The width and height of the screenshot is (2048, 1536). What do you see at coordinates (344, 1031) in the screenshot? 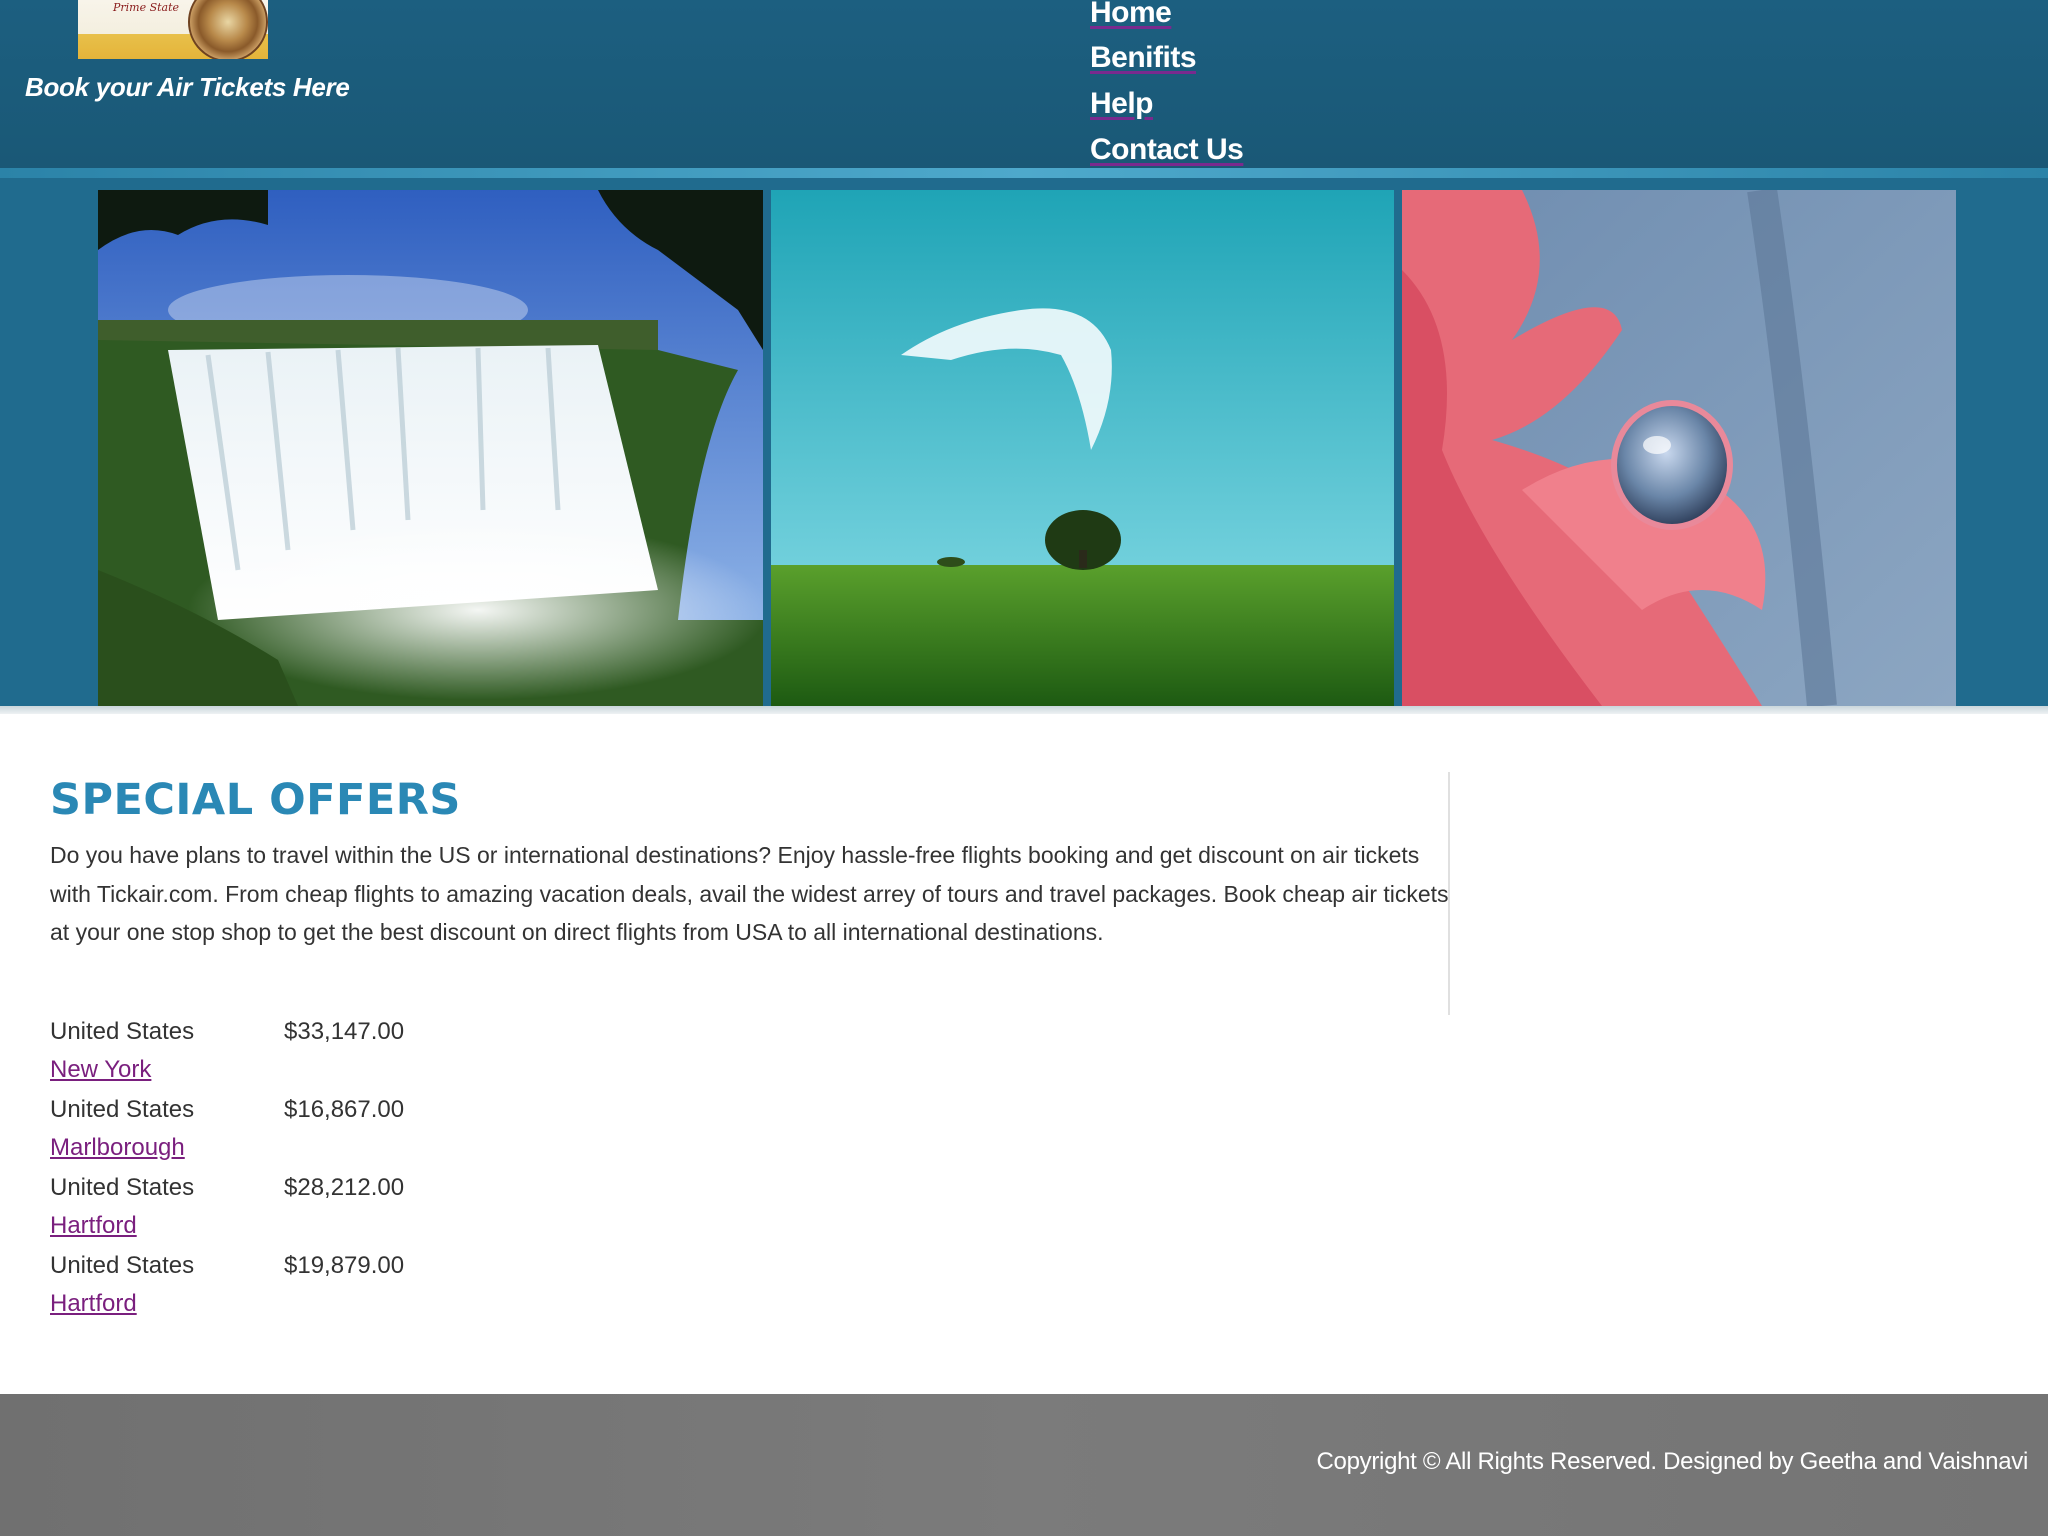
I see `offer-price: $33,147.00` at bounding box center [344, 1031].